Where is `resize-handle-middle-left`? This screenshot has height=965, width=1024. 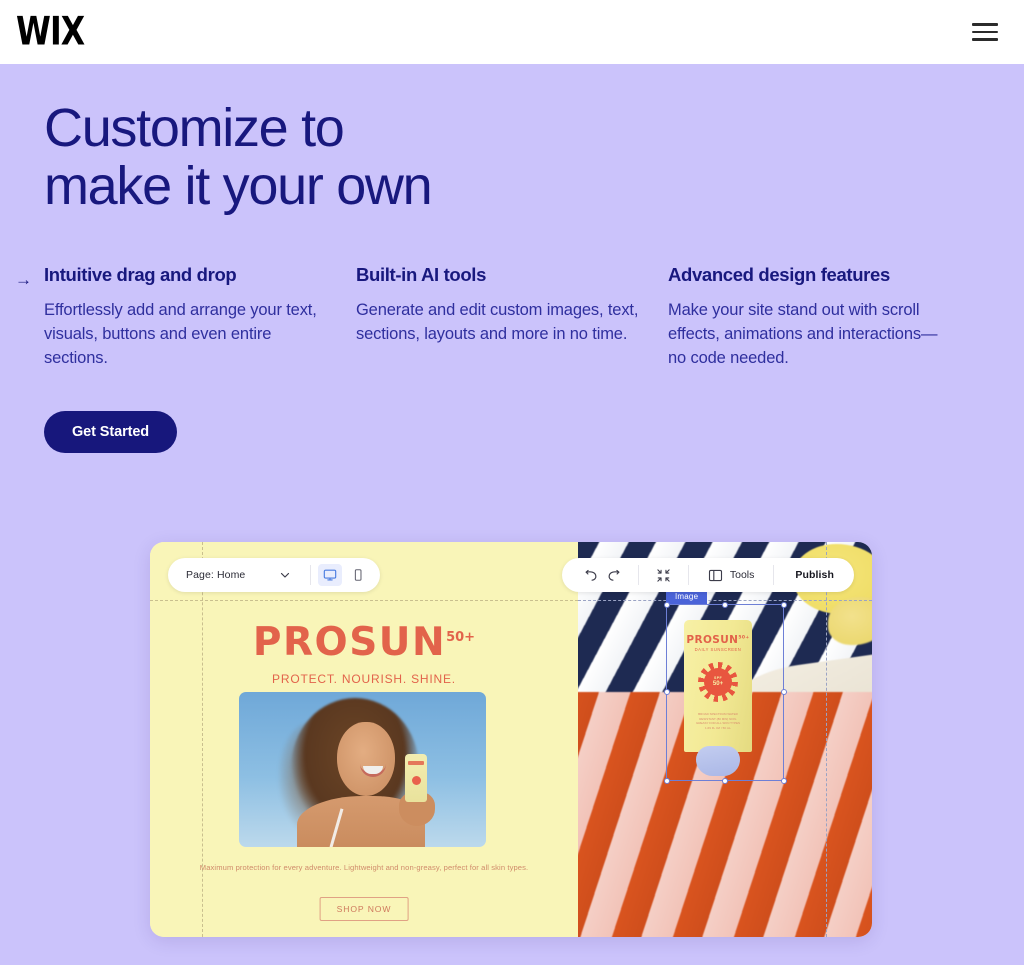
resize-handle-middle-left is located at coordinates (666, 692).